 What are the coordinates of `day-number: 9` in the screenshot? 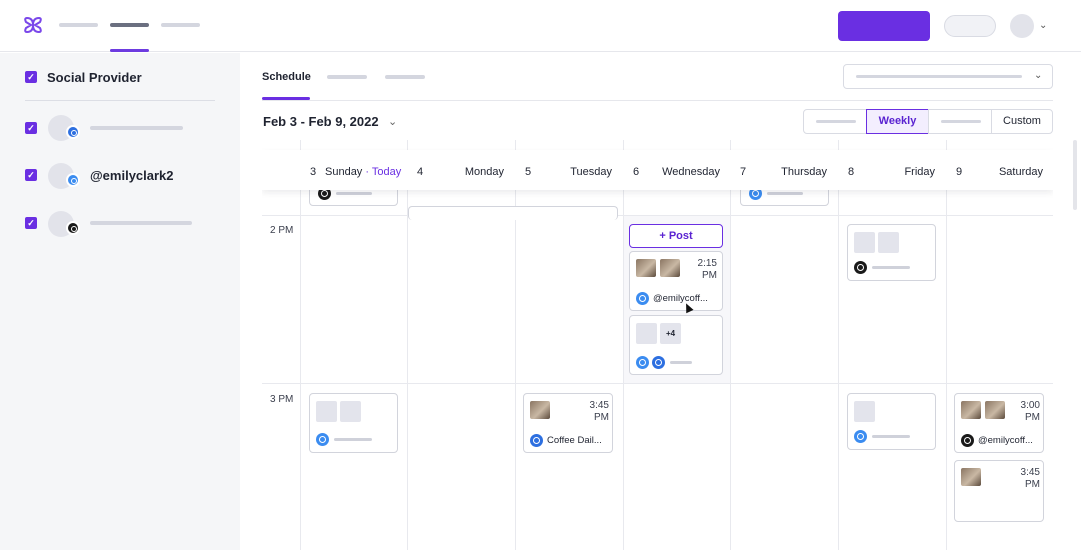 It's located at (959, 172).